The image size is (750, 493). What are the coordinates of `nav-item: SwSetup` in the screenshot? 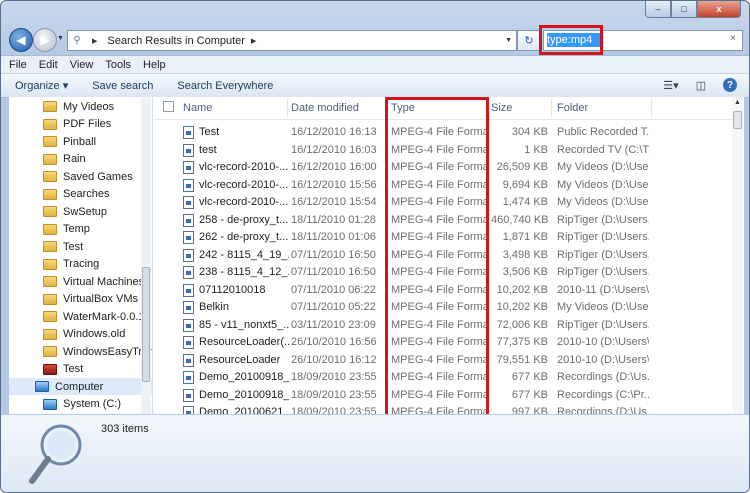 It's located at (80, 211).